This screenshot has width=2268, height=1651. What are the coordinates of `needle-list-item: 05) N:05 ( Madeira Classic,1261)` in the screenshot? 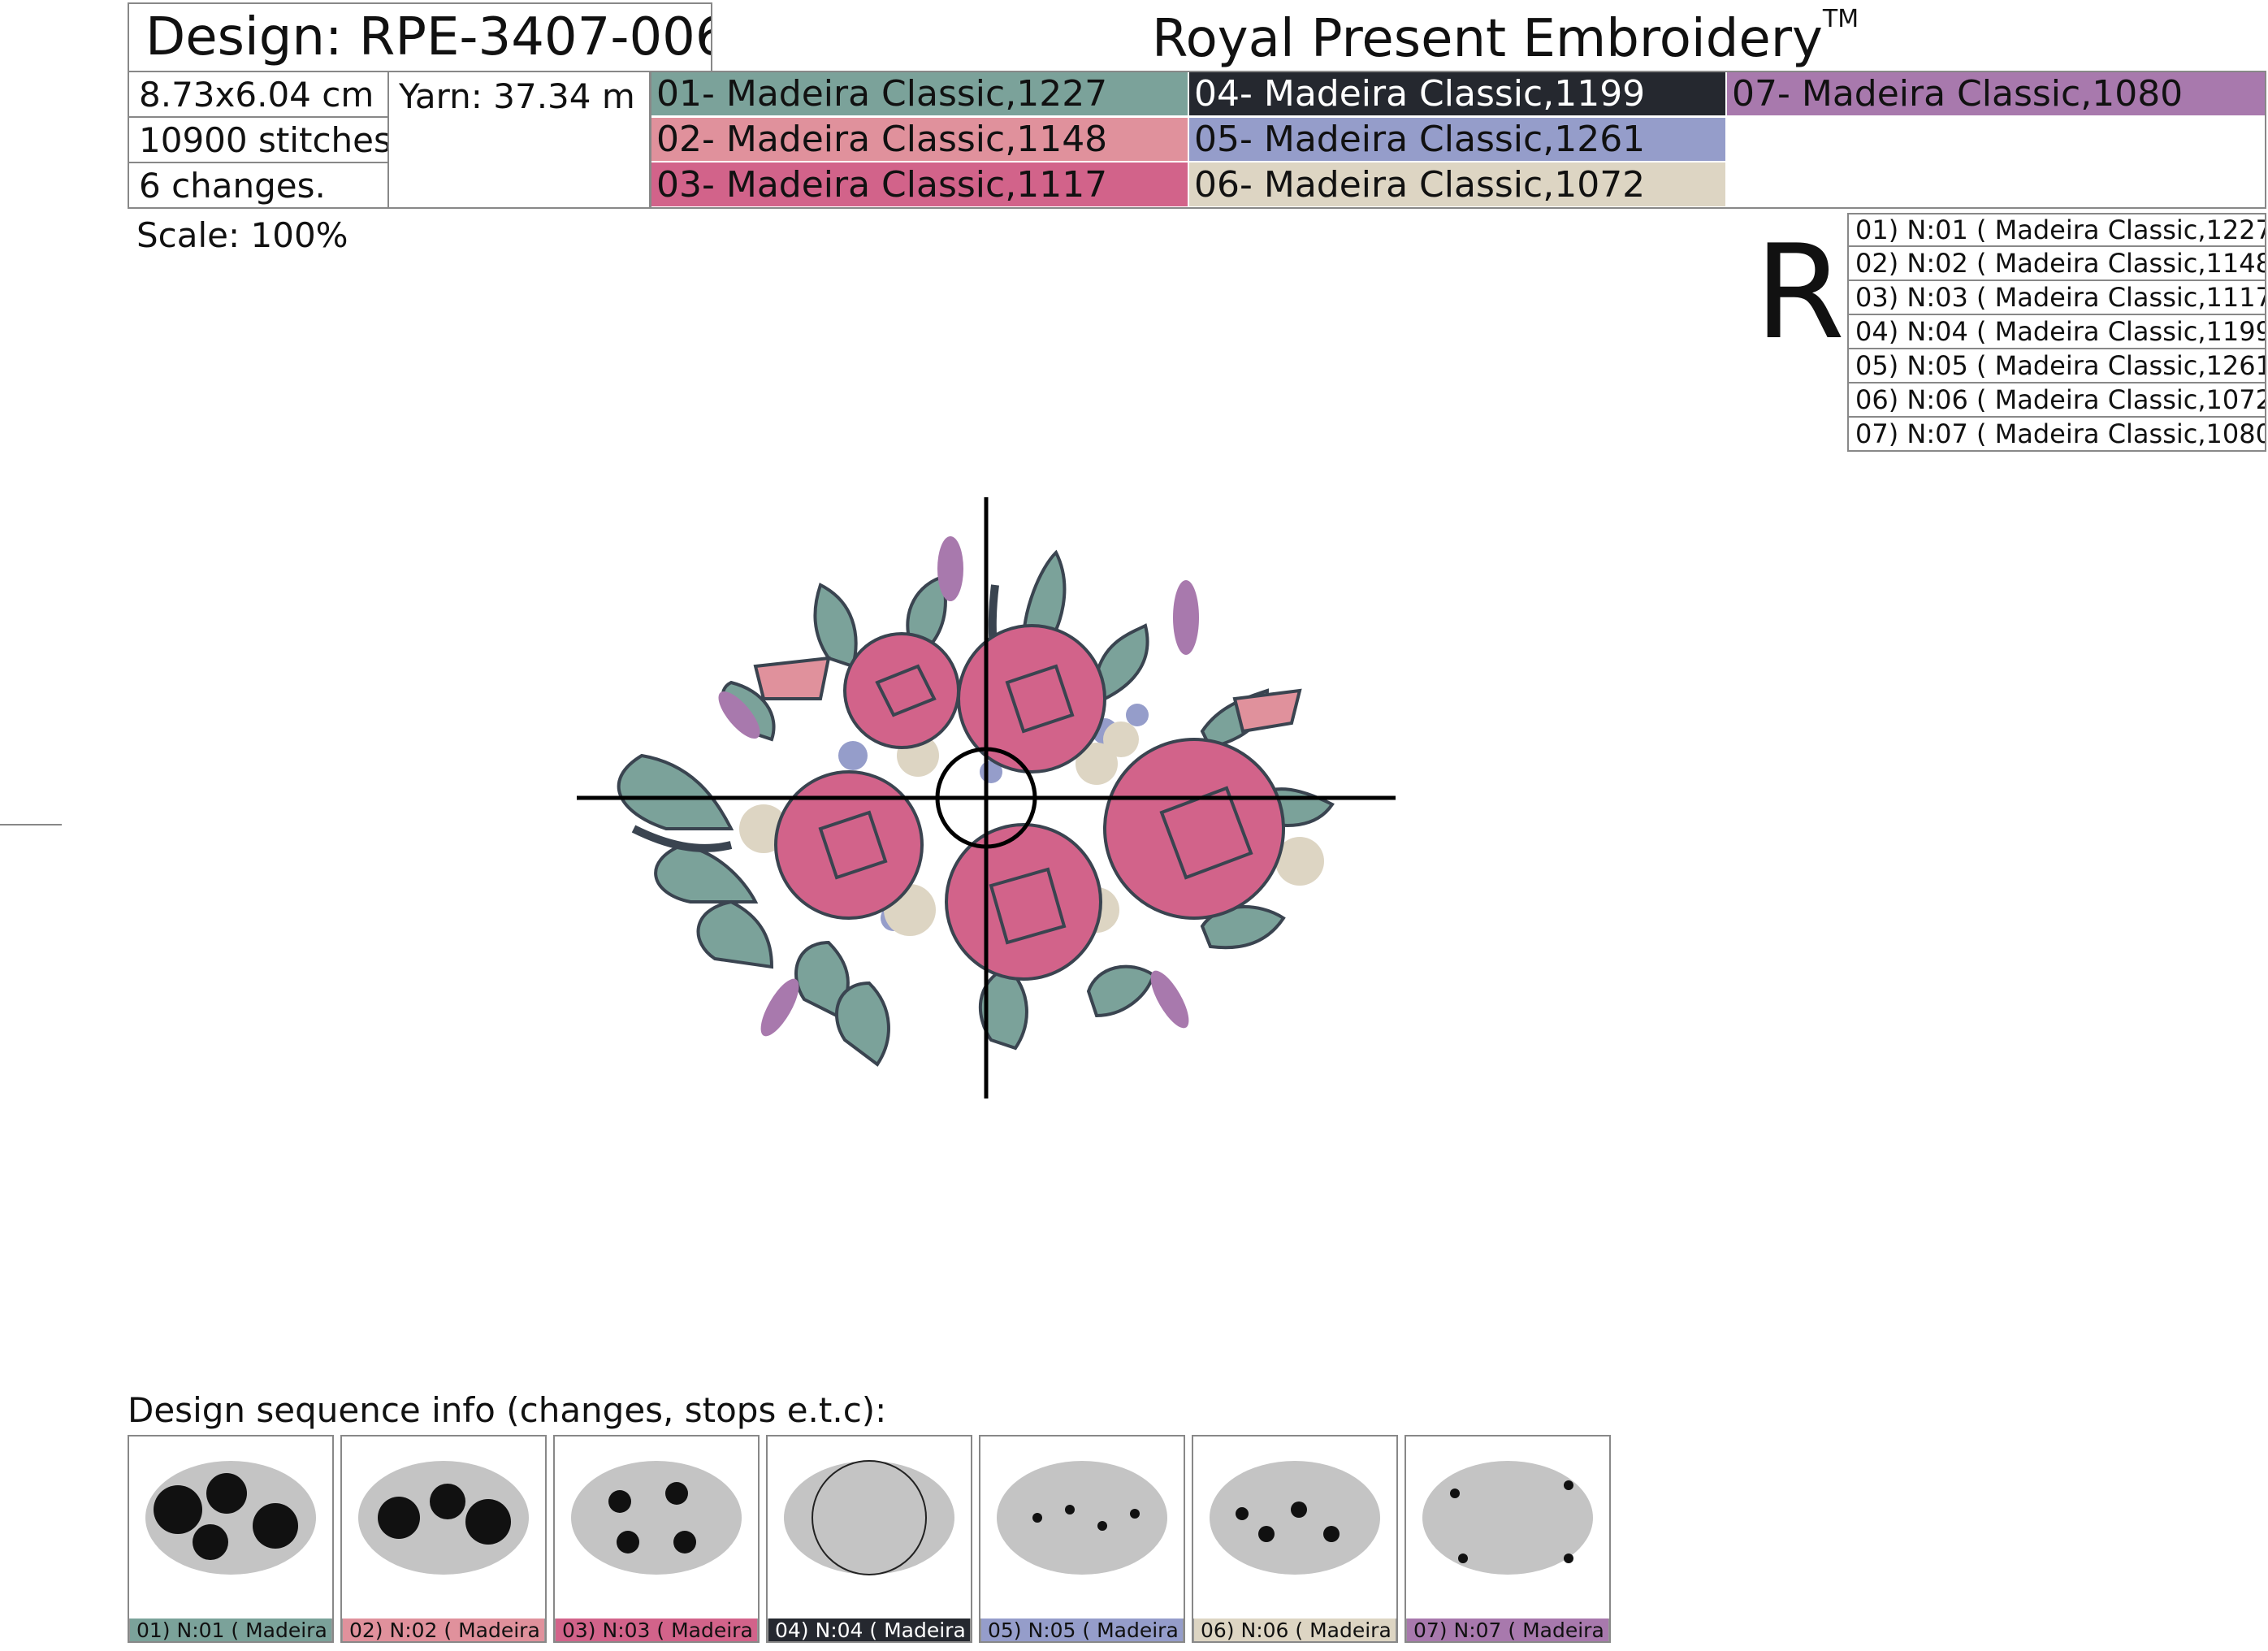 It's located at (2057, 366).